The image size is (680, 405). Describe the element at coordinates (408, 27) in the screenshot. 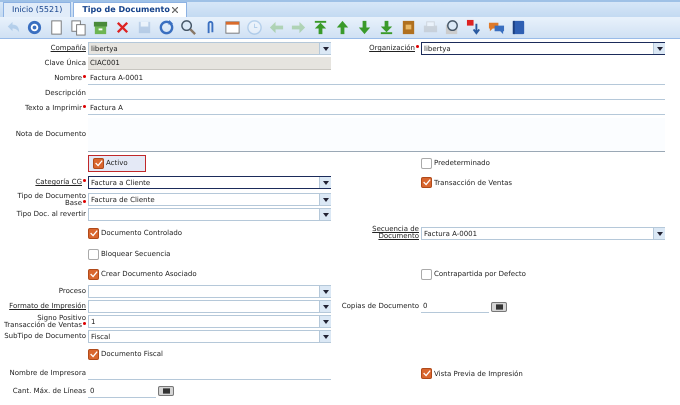

I see `report-icon` at that location.